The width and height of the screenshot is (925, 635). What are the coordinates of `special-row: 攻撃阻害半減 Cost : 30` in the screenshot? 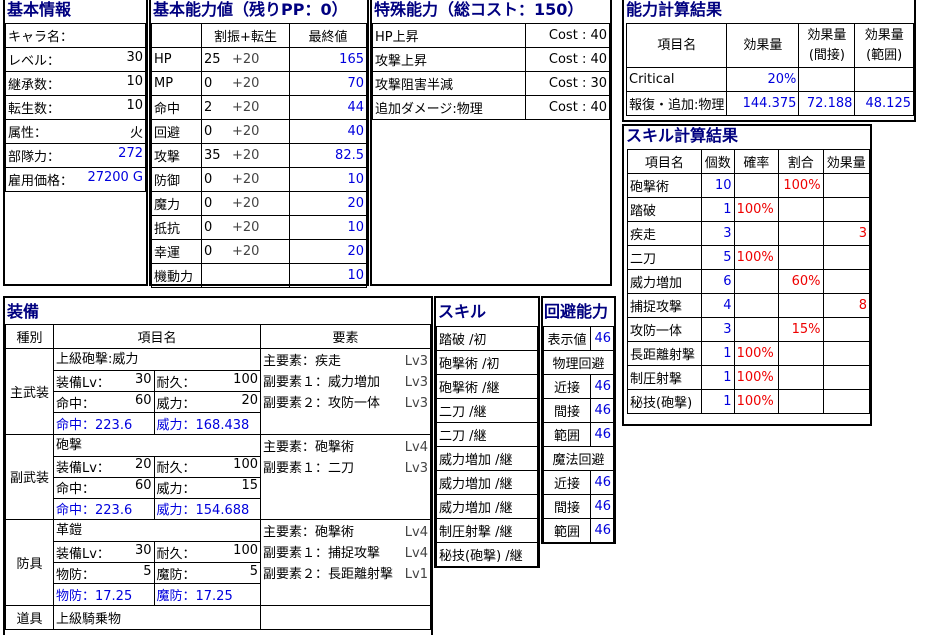 It's located at (491, 83).